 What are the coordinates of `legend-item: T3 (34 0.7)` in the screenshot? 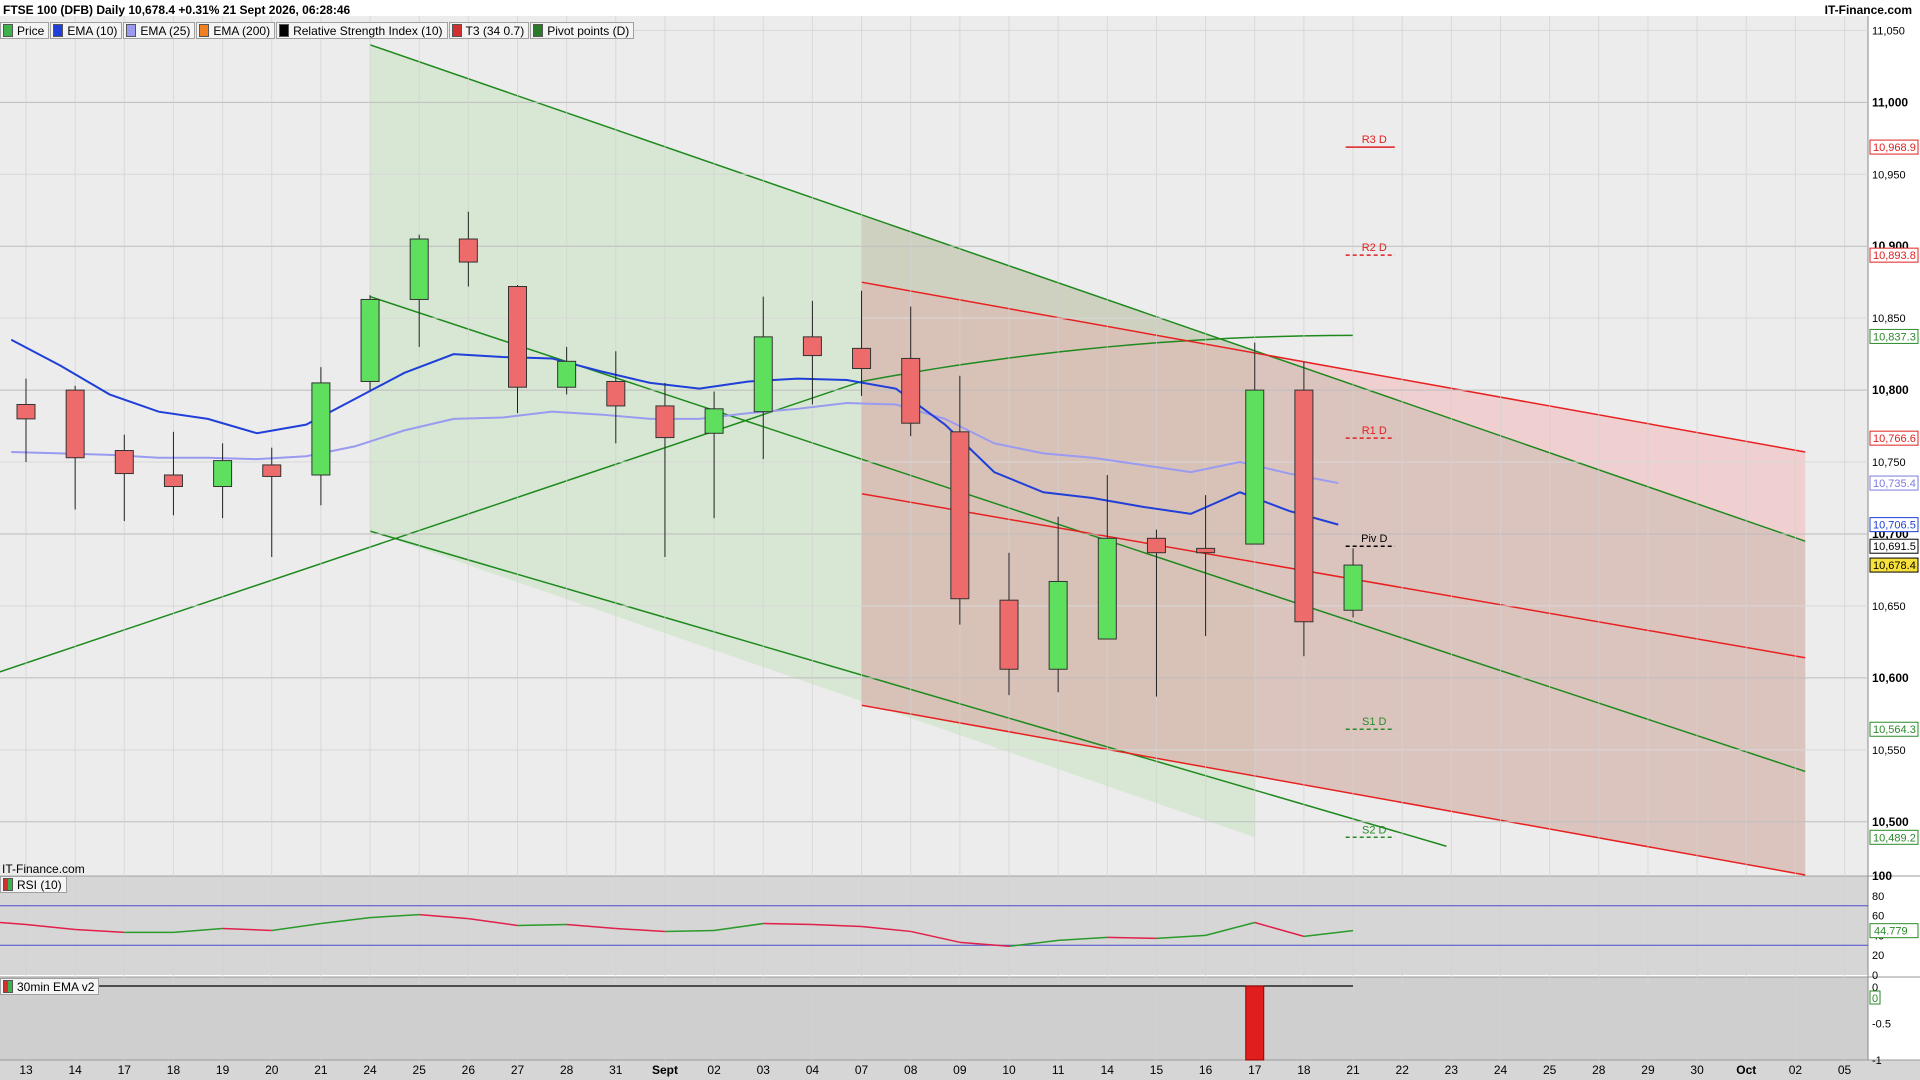 It's located at (489, 30).